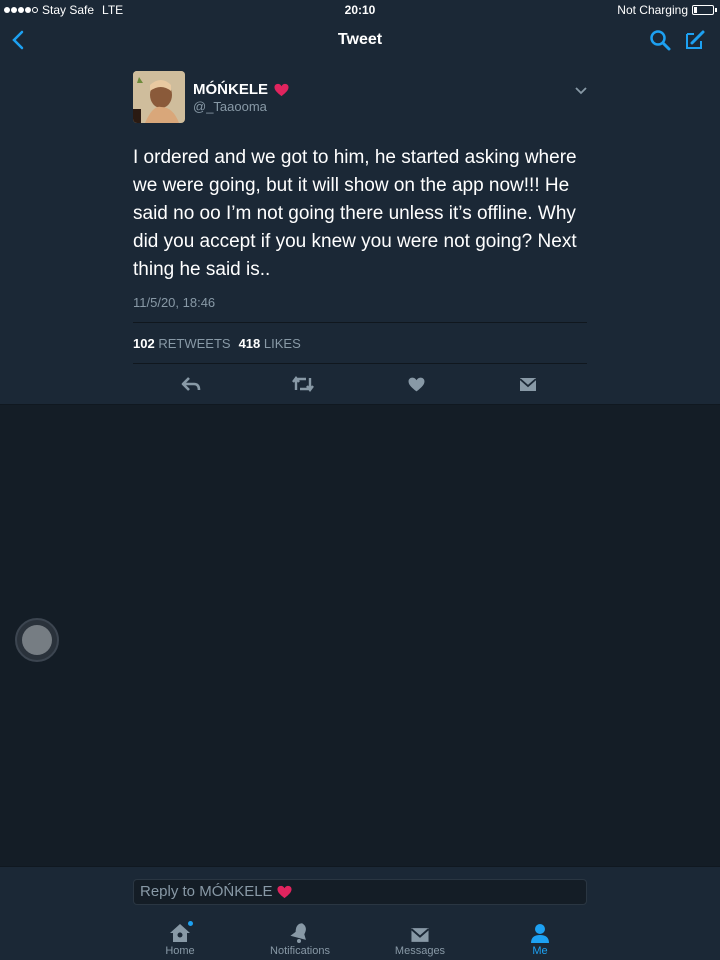 This screenshot has height=960, width=720. I want to click on tweet-actions, so click(360, 384).